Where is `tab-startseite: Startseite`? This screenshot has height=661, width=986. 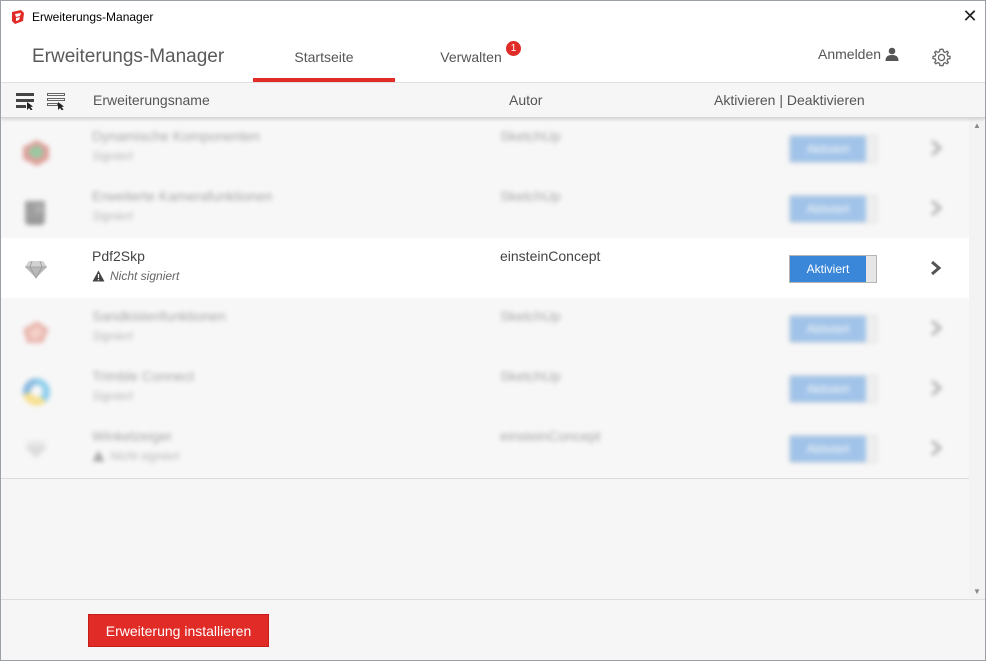 tab-startseite: Startseite is located at coordinates (324, 57).